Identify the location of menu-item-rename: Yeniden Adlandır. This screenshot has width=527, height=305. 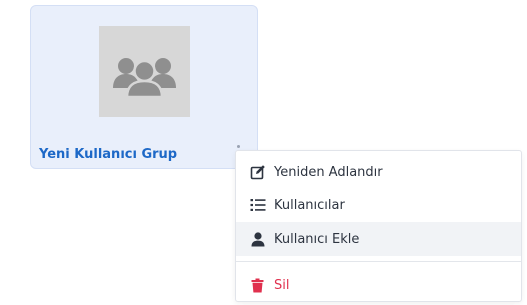
(378, 172).